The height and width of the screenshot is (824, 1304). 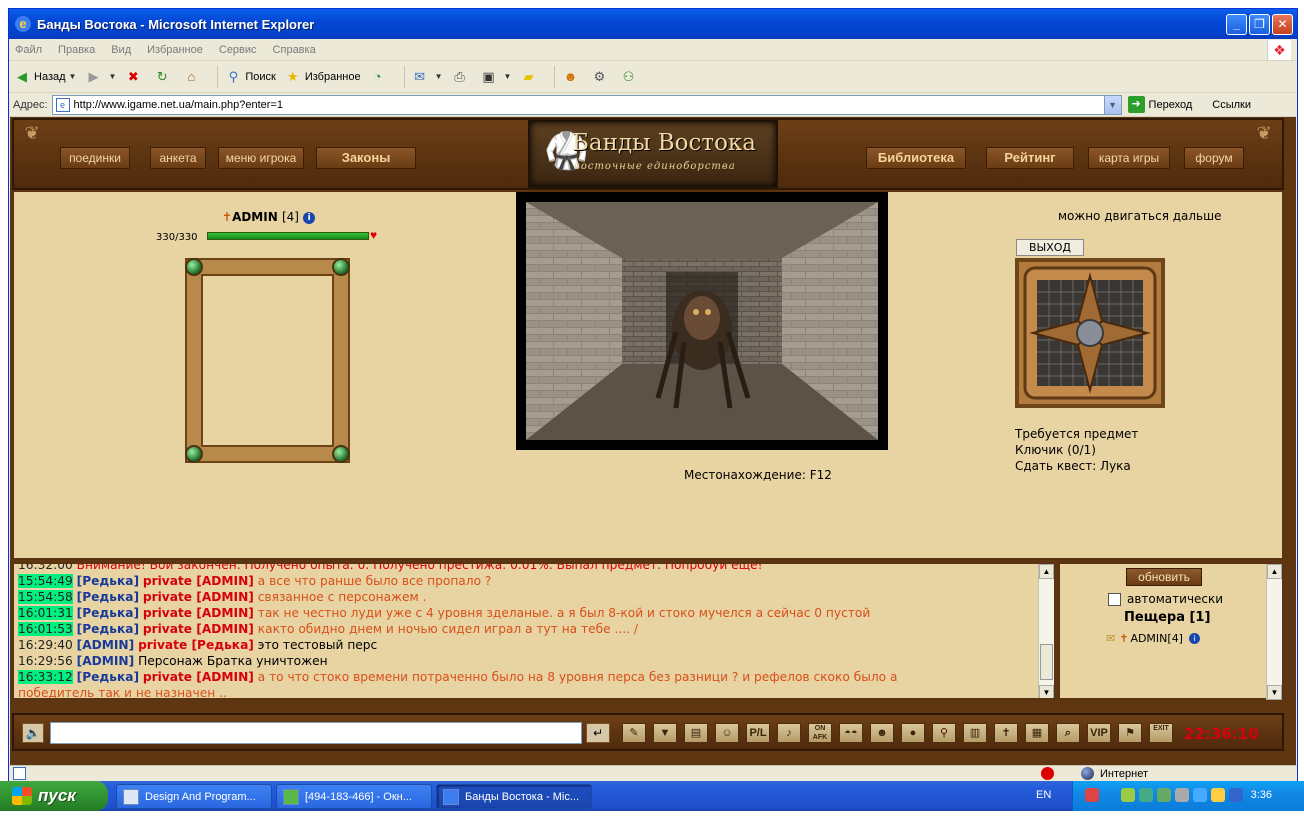 I want to click on search-button: ⚲ Поиск, so click(x=250, y=77).